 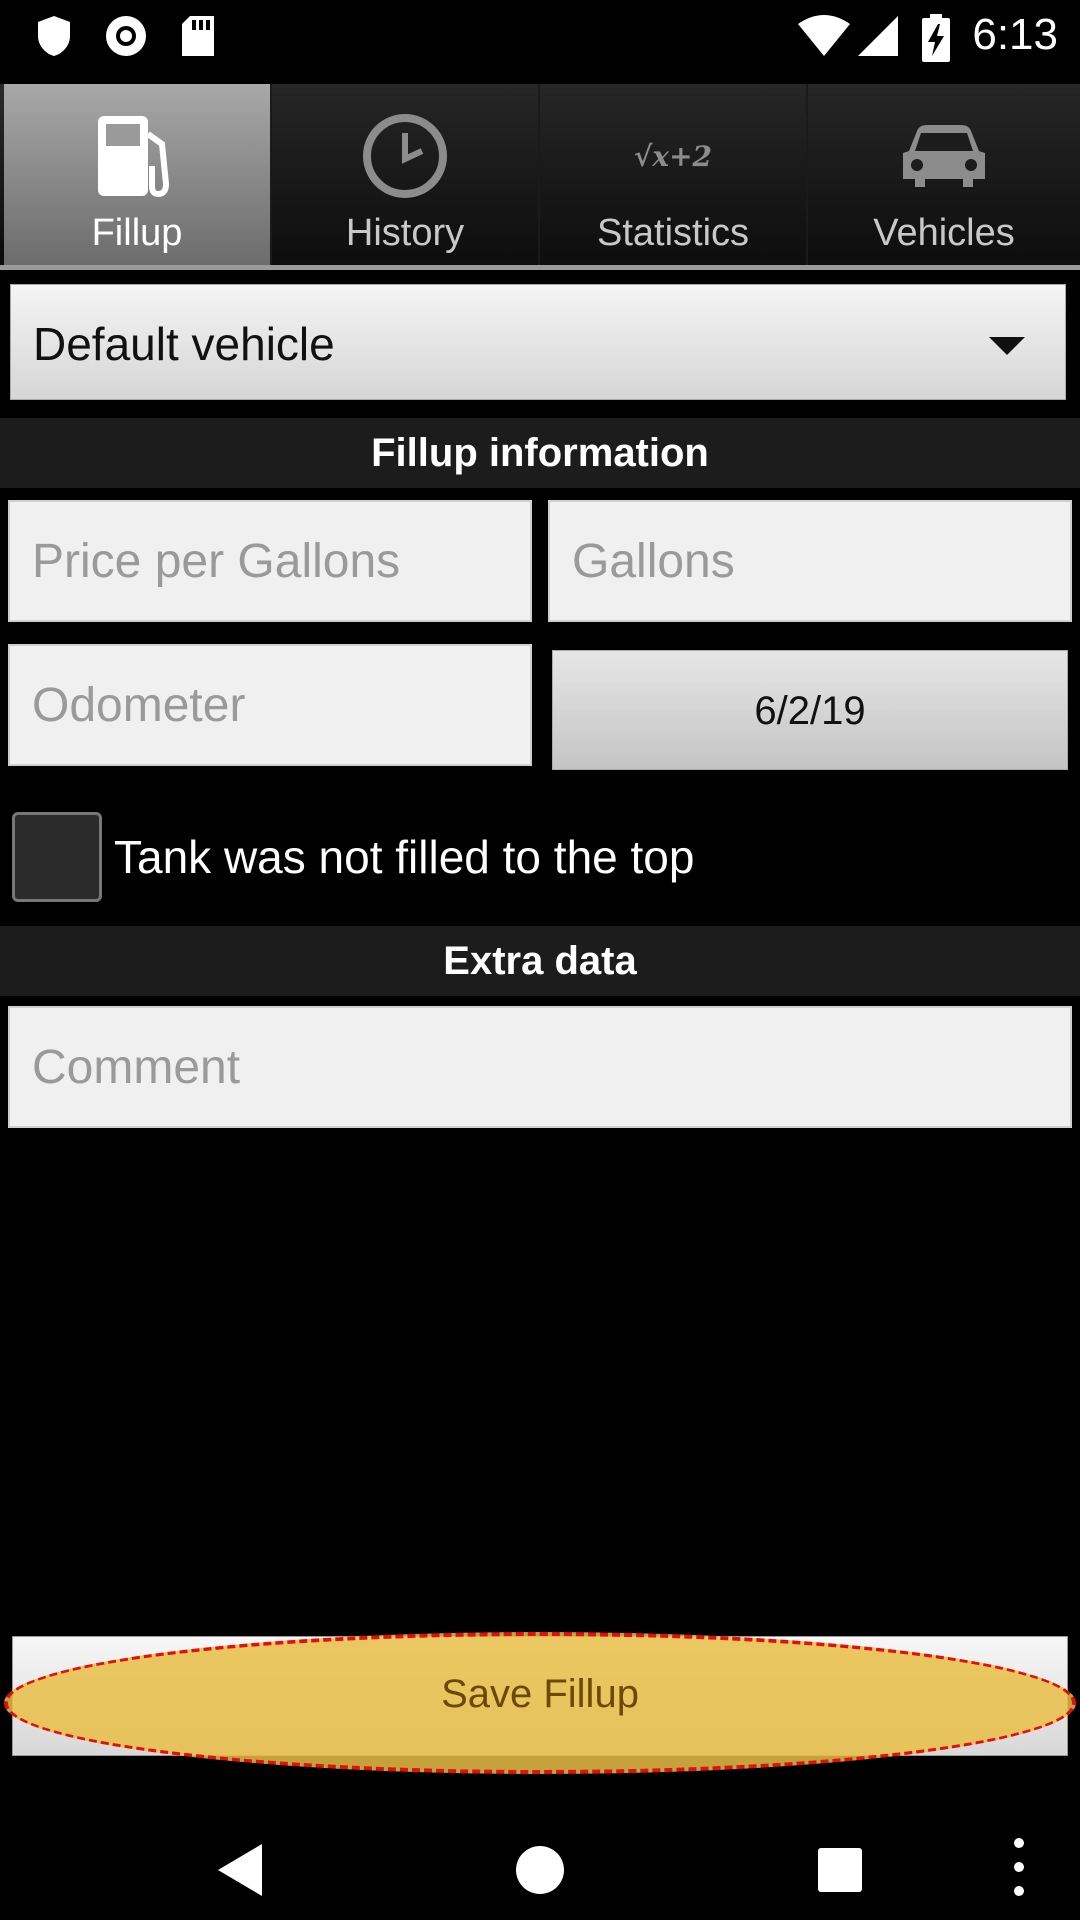 I want to click on clock-icon, so click(x=405, y=156).